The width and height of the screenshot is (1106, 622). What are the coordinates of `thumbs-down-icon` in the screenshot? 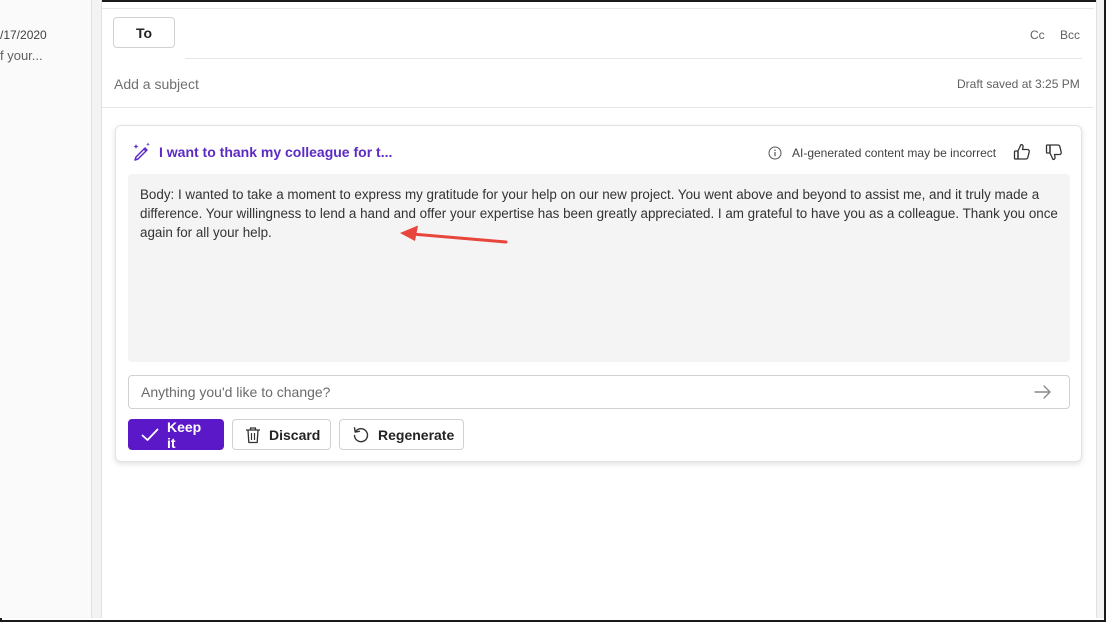 It's located at (1054, 152).